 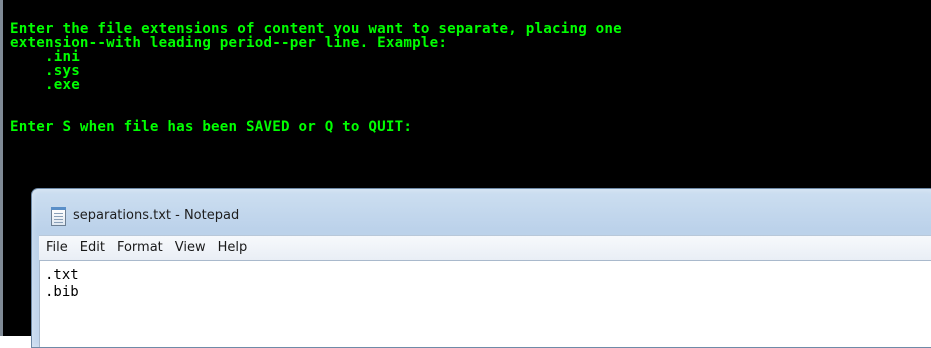 I want to click on menu-edit: Edit, so click(x=92, y=248).